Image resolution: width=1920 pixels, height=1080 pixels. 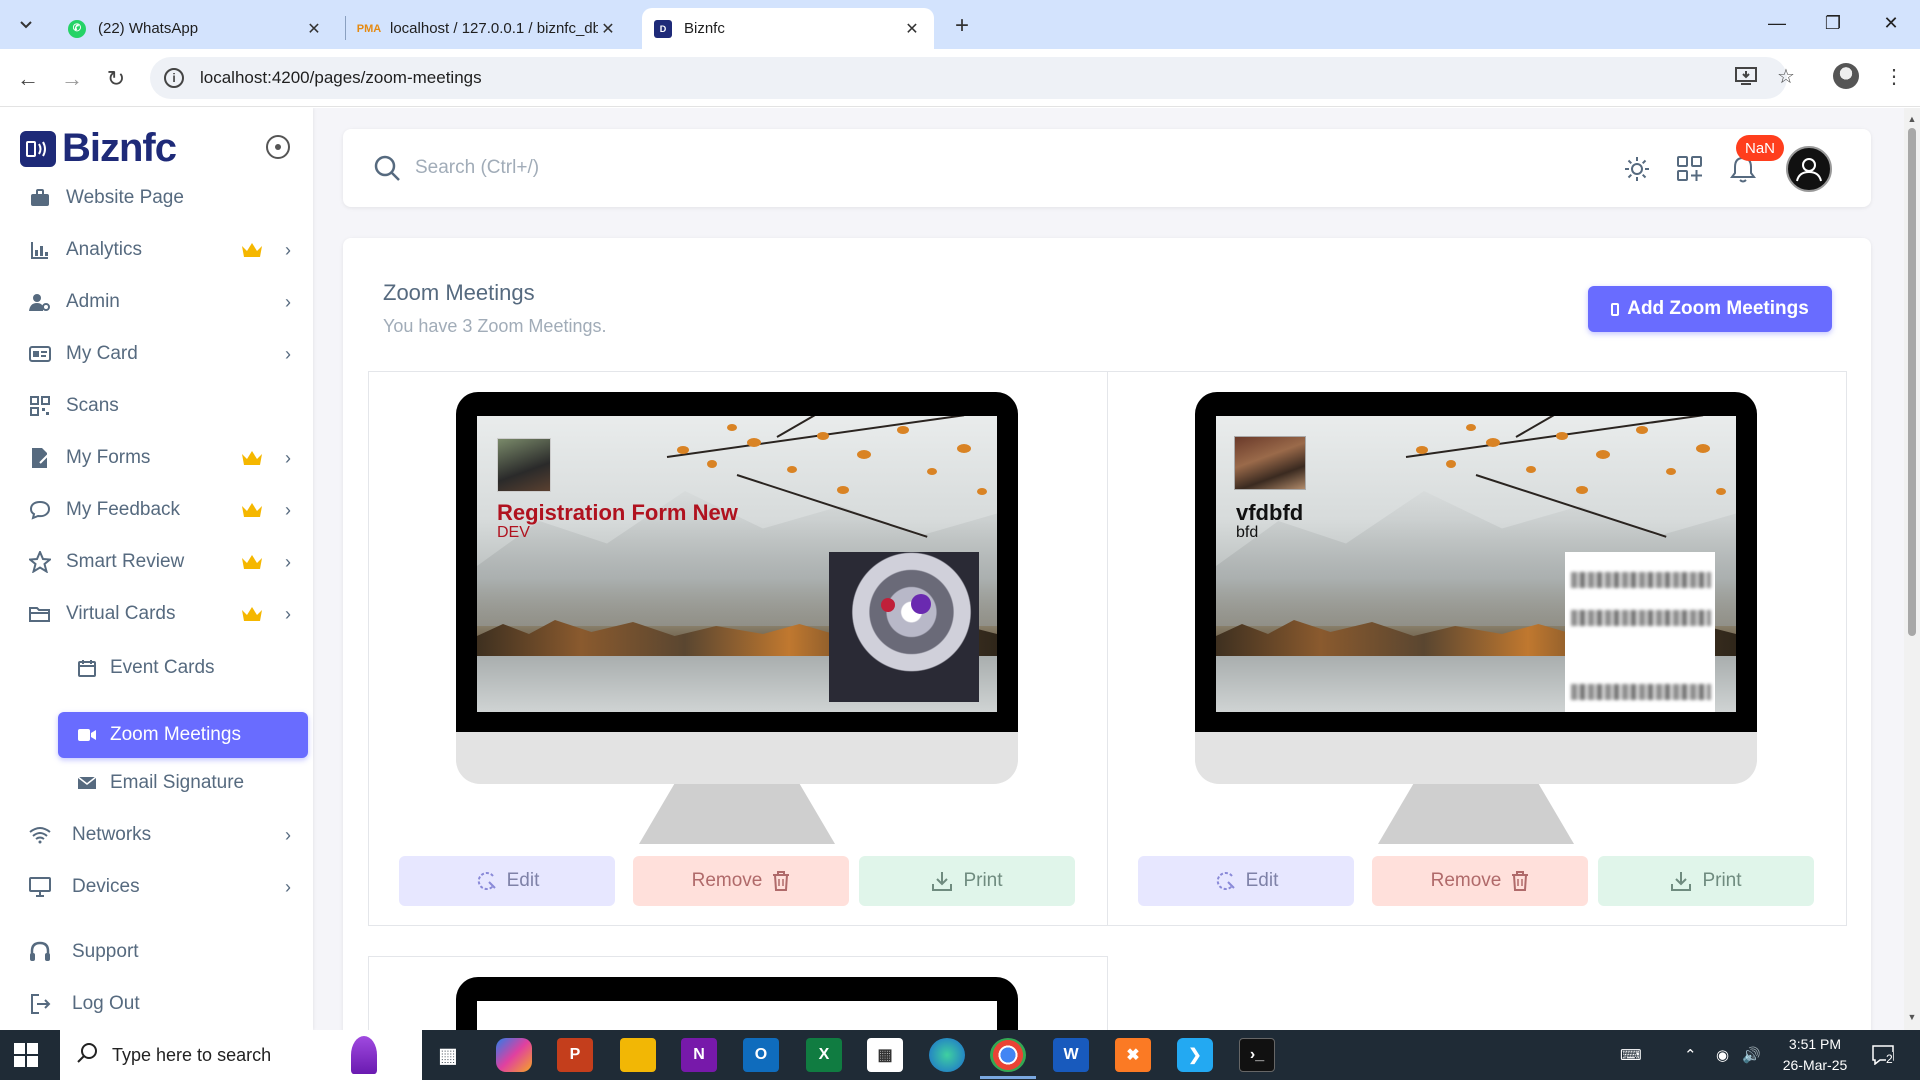 What do you see at coordinates (163, 302) in the screenshot?
I see `sidebar-item-admin: Admin ›` at bounding box center [163, 302].